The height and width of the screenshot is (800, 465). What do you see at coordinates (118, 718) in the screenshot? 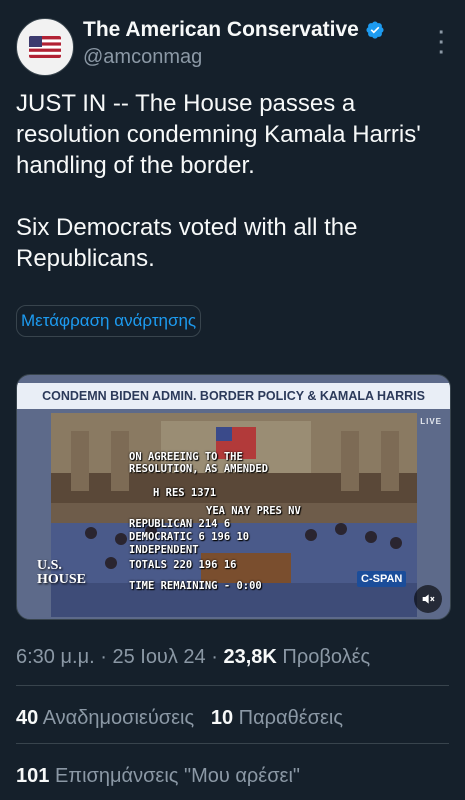
I see `reposts-label: Αναδημοσιεύσεις` at bounding box center [118, 718].